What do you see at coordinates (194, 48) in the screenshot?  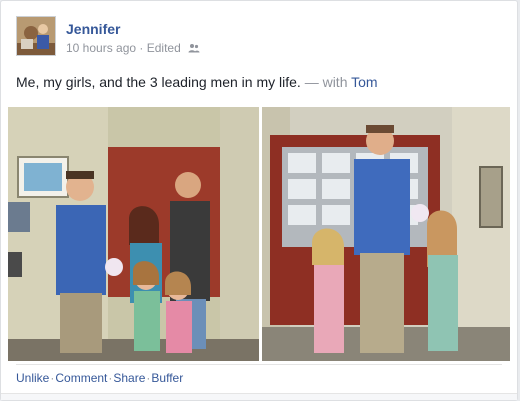 I see `friends-icon` at bounding box center [194, 48].